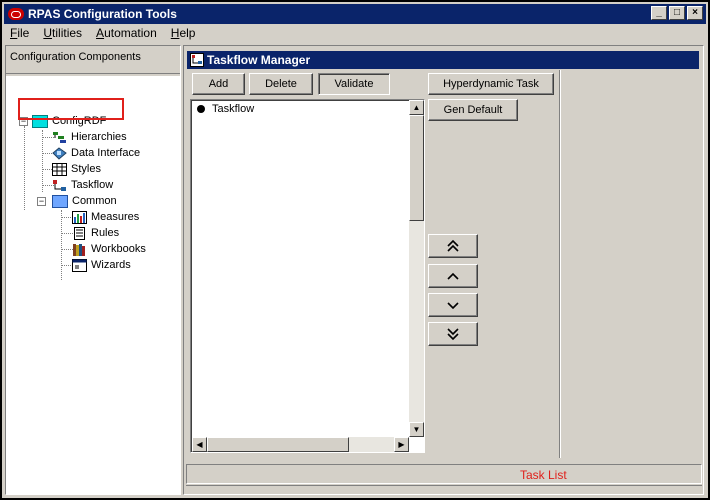  Describe the element at coordinates (182, 33) in the screenshot. I see `menu-help: Help` at that location.